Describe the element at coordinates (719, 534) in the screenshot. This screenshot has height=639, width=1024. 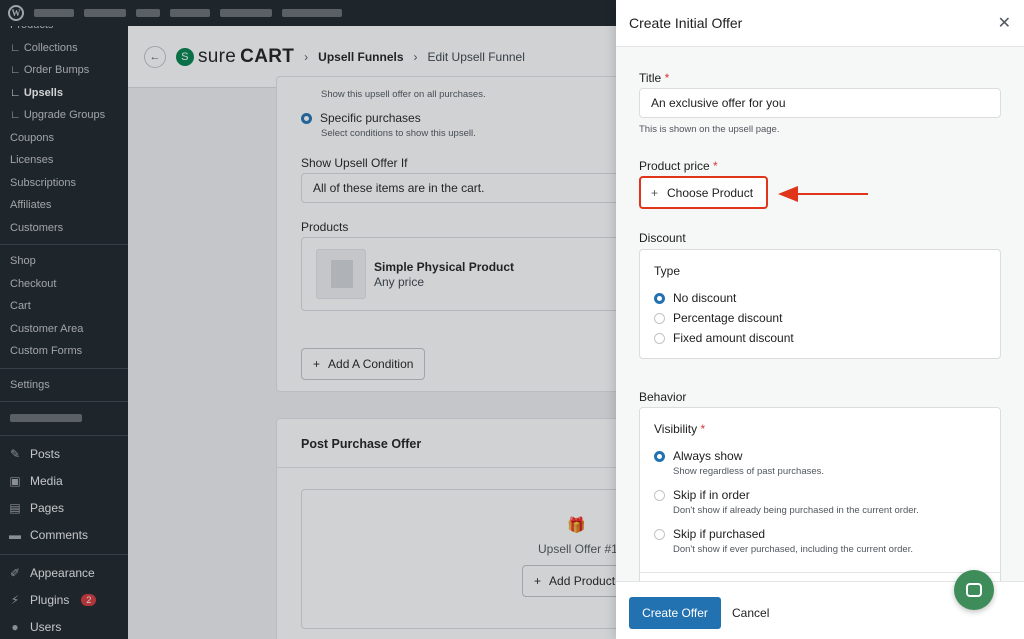
I see `option-label: Skip if purchased` at that location.